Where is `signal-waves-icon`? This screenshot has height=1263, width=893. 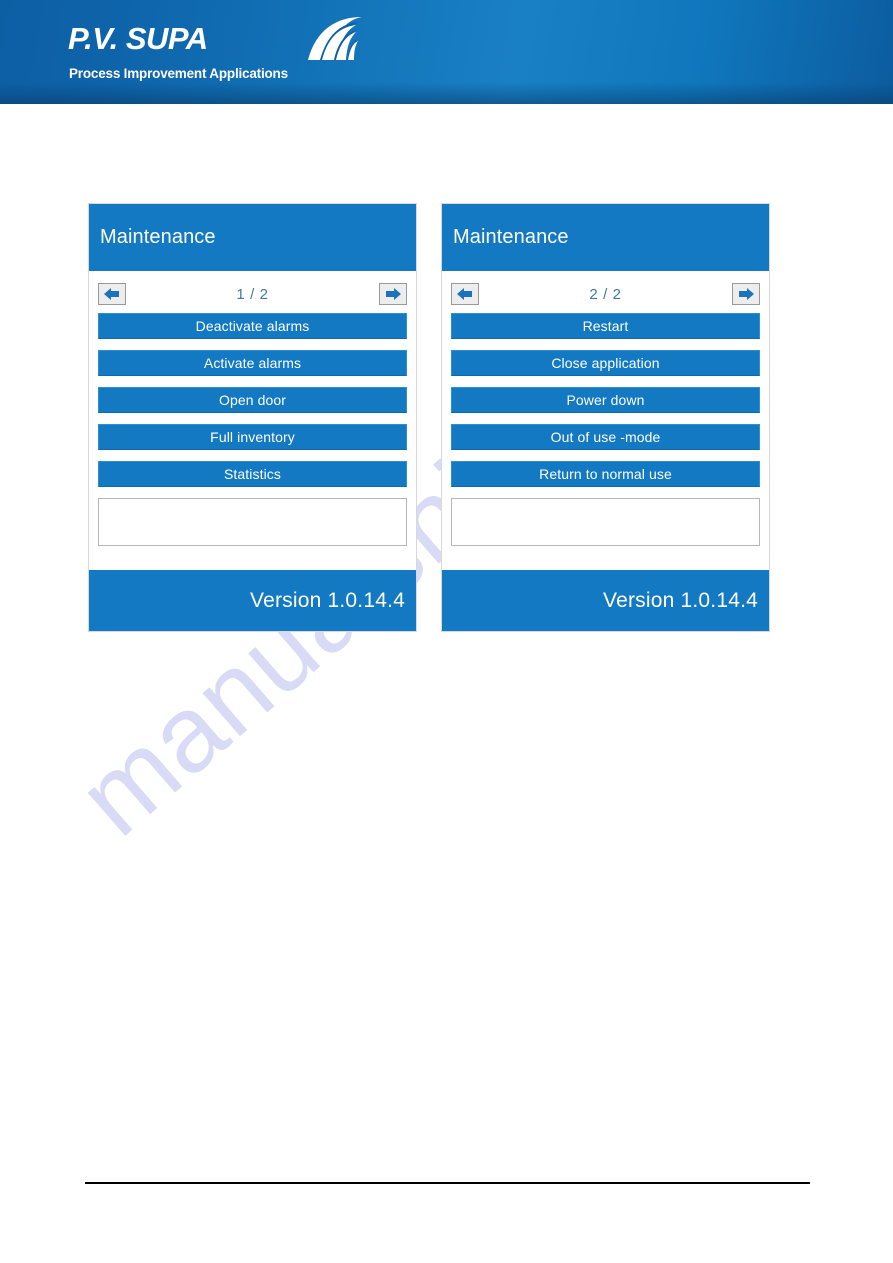 signal-waves-icon is located at coordinates (335, 39).